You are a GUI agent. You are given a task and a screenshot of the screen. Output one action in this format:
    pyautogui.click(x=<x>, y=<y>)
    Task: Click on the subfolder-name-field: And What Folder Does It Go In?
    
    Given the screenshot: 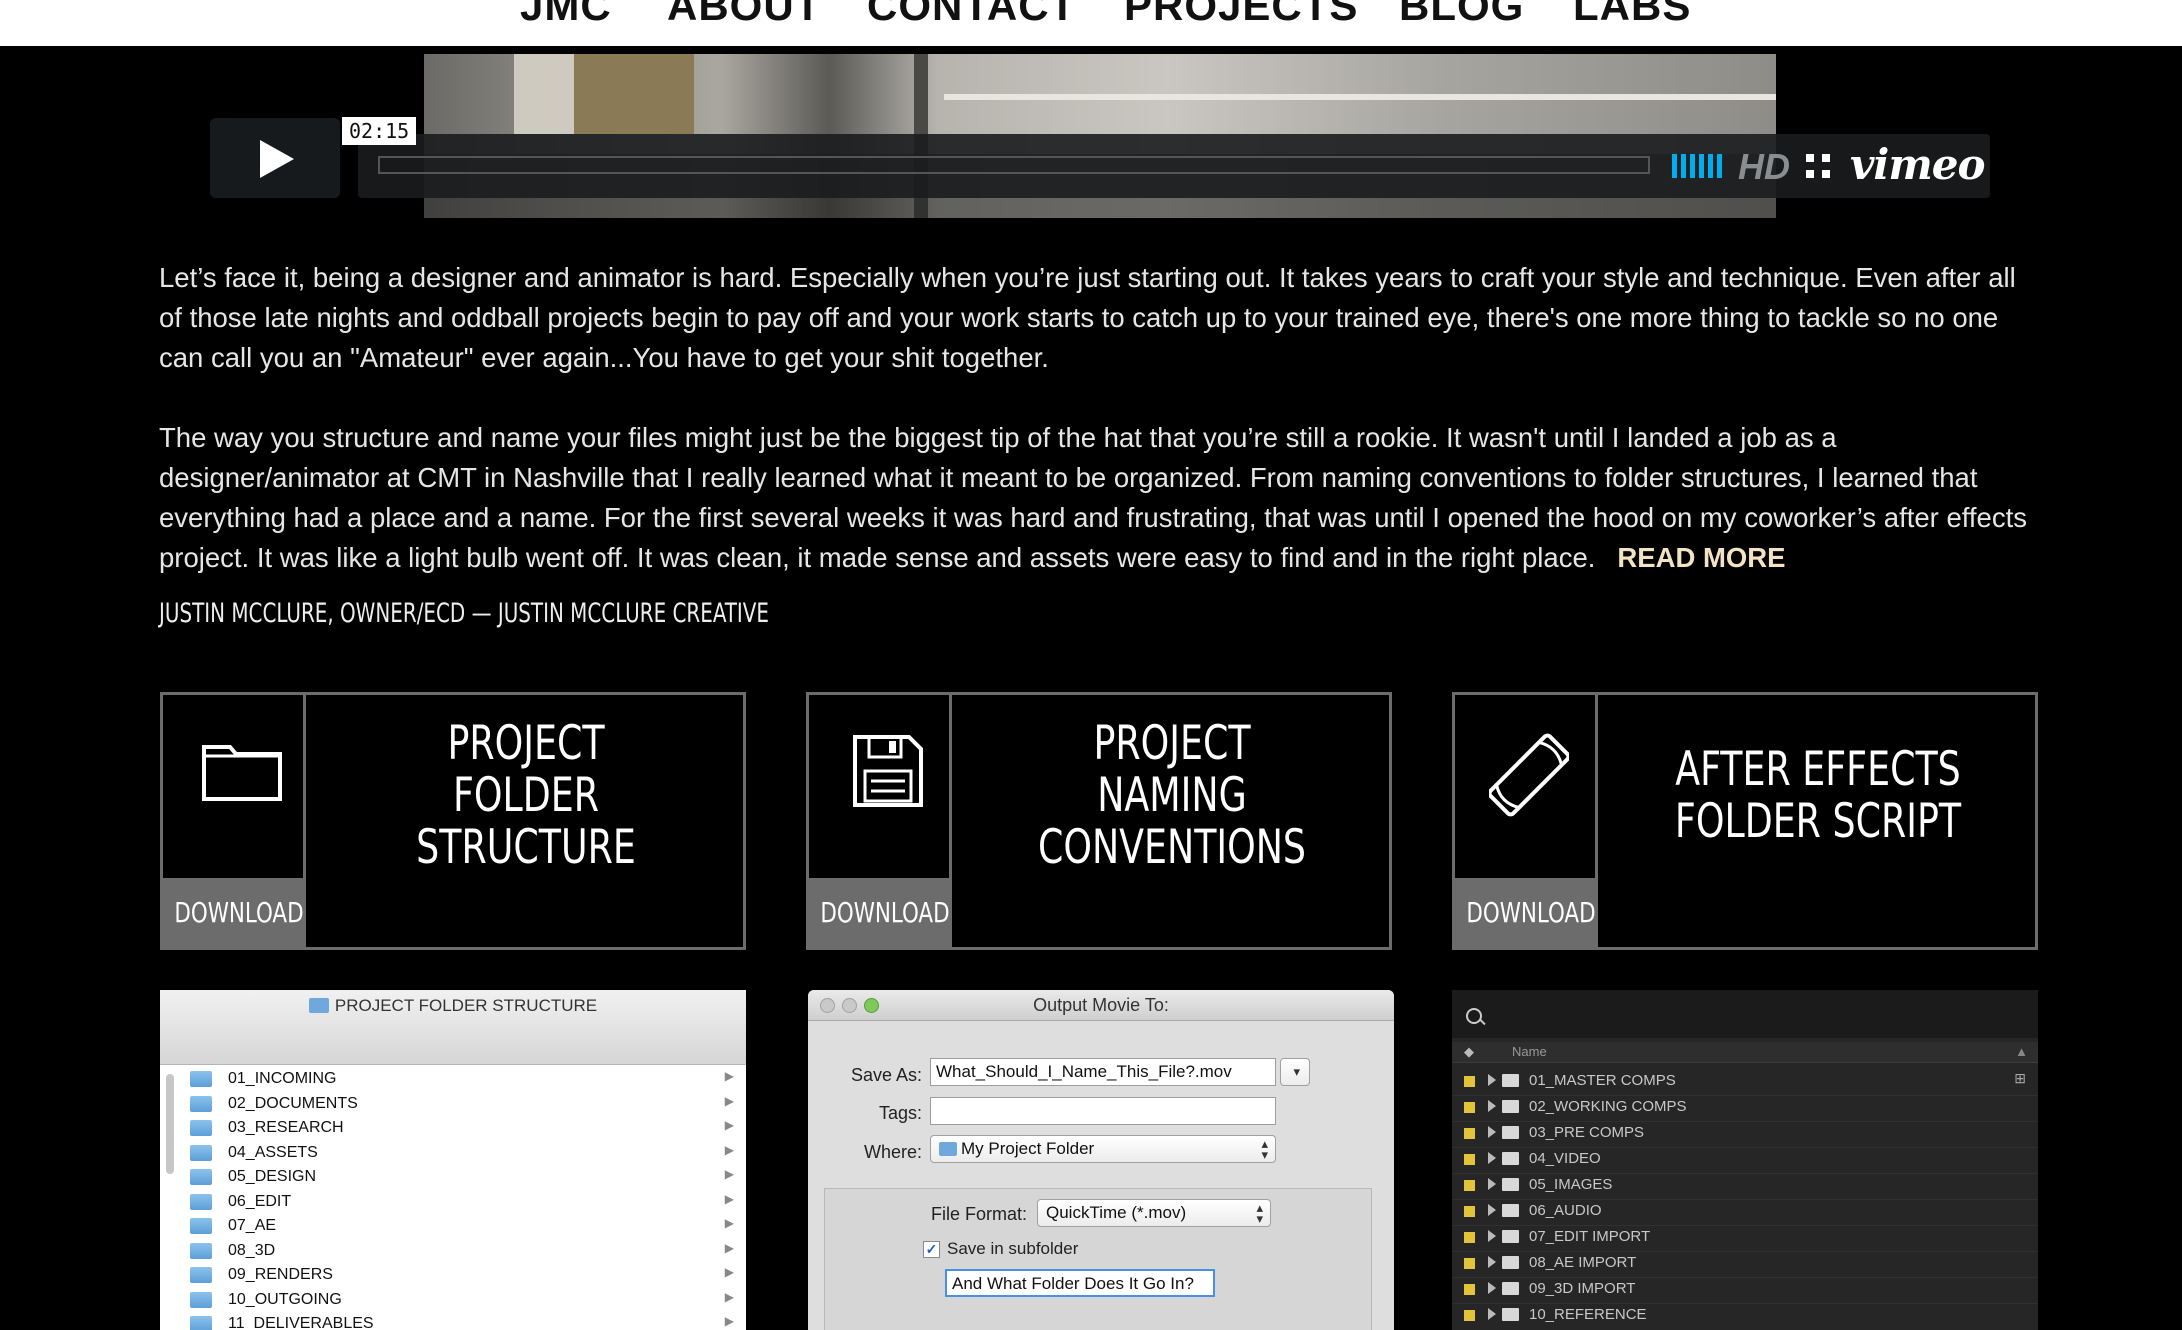 What is the action you would take?
    pyautogui.click(x=1080, y=1283)
    